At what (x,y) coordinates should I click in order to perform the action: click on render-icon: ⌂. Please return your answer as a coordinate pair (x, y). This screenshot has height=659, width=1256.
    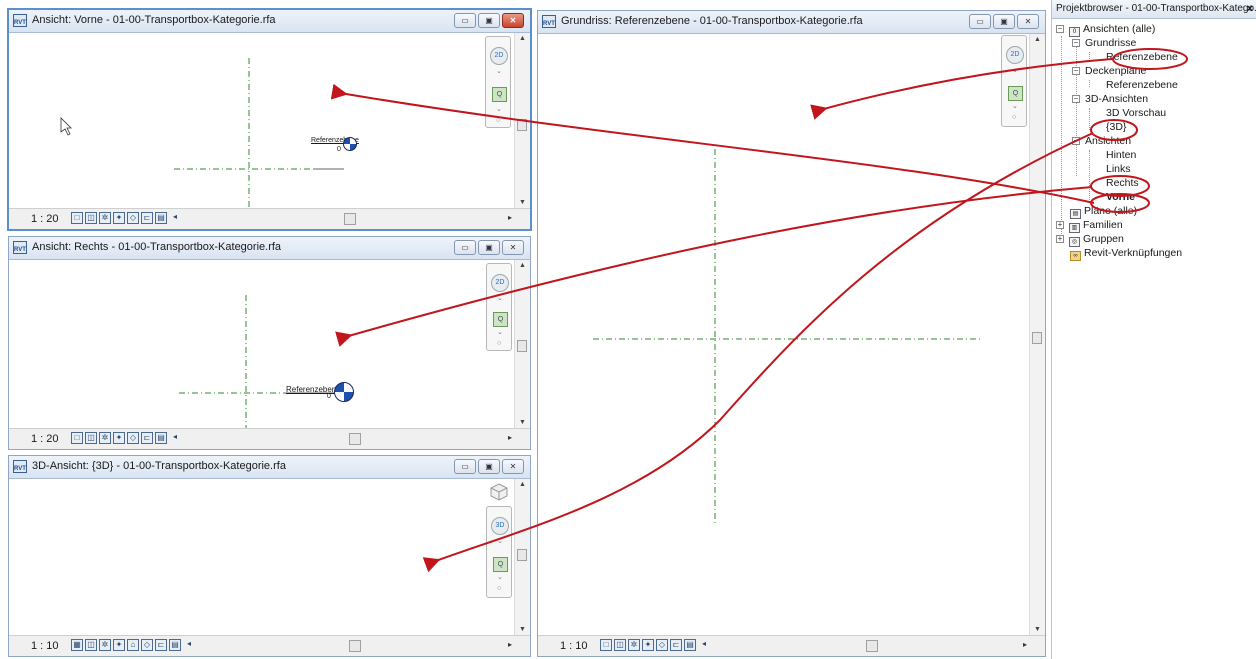
    Looking at the image, I should click on (133, 645).